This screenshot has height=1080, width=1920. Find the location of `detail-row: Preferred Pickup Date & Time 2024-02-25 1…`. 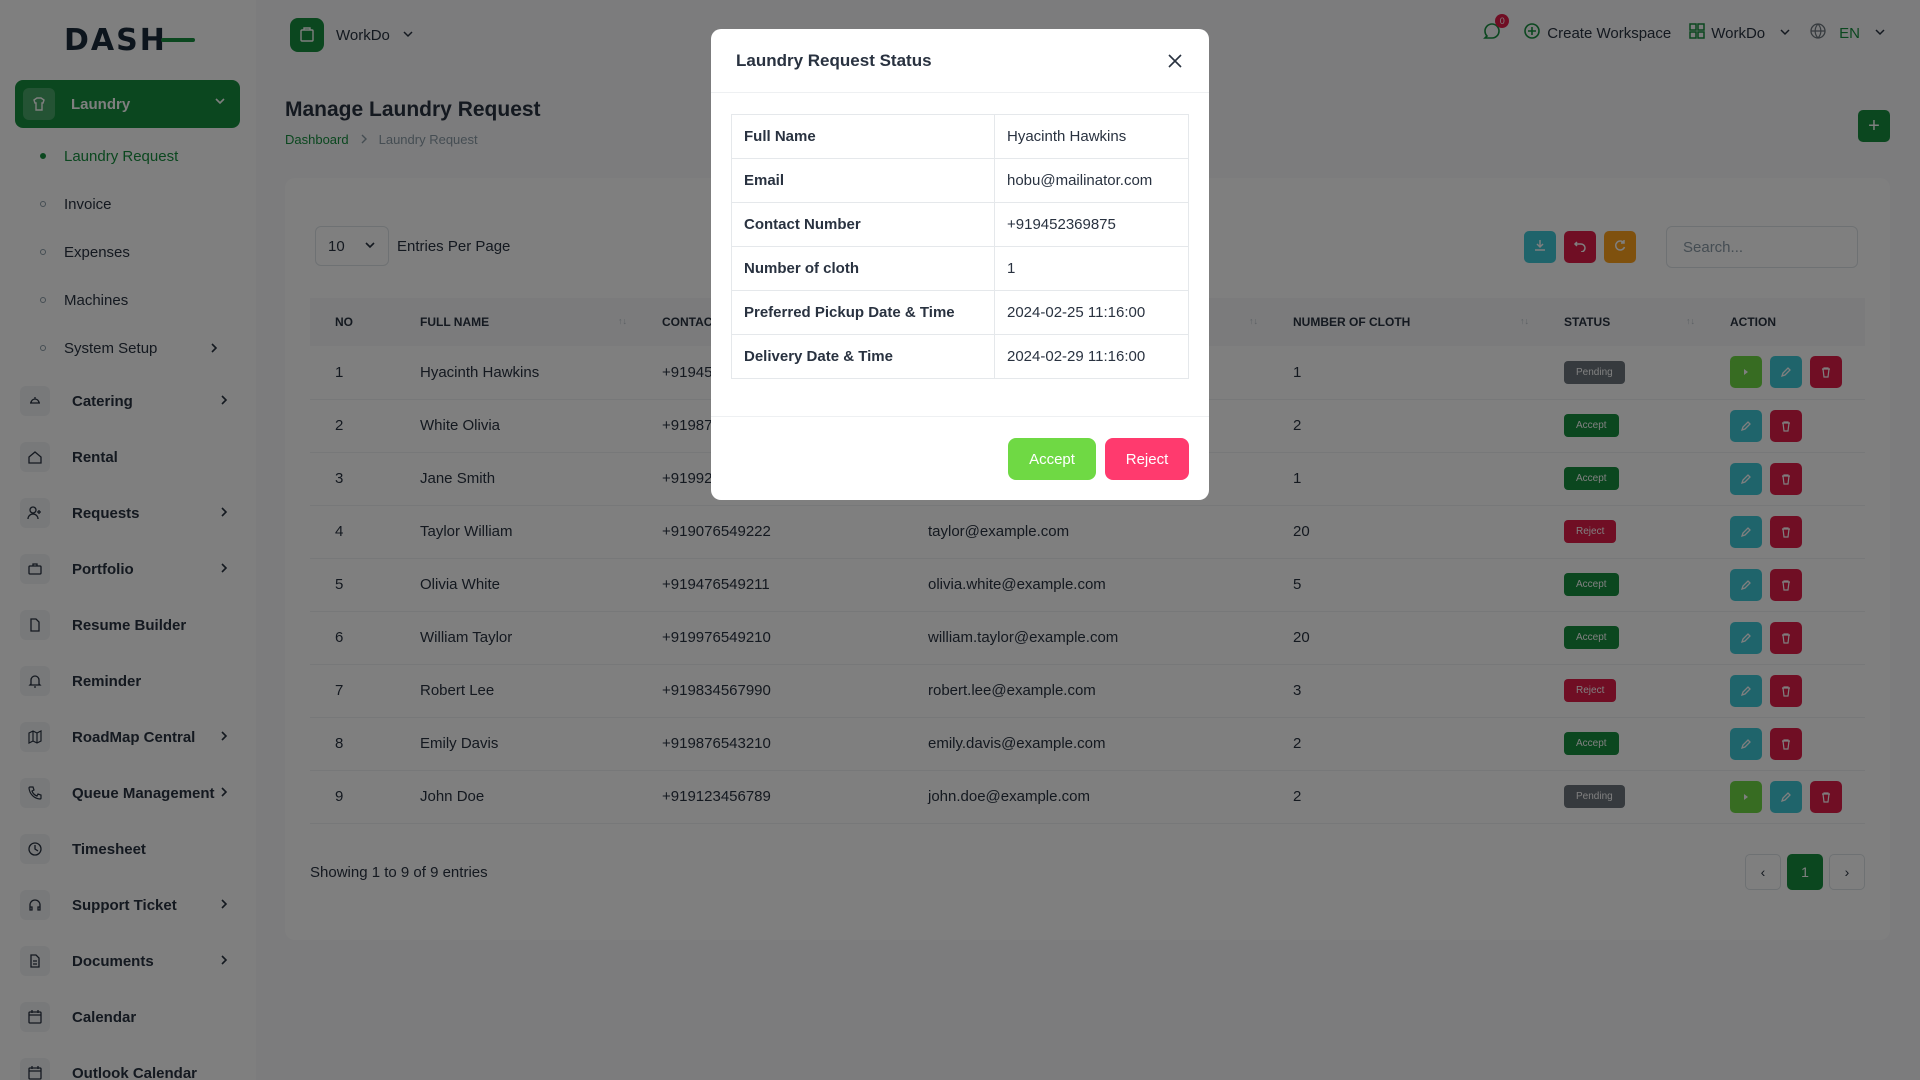

detail-row: Preferred Pickup Date & Time 2024-02-25 1… is located at coordinates (960, 312).